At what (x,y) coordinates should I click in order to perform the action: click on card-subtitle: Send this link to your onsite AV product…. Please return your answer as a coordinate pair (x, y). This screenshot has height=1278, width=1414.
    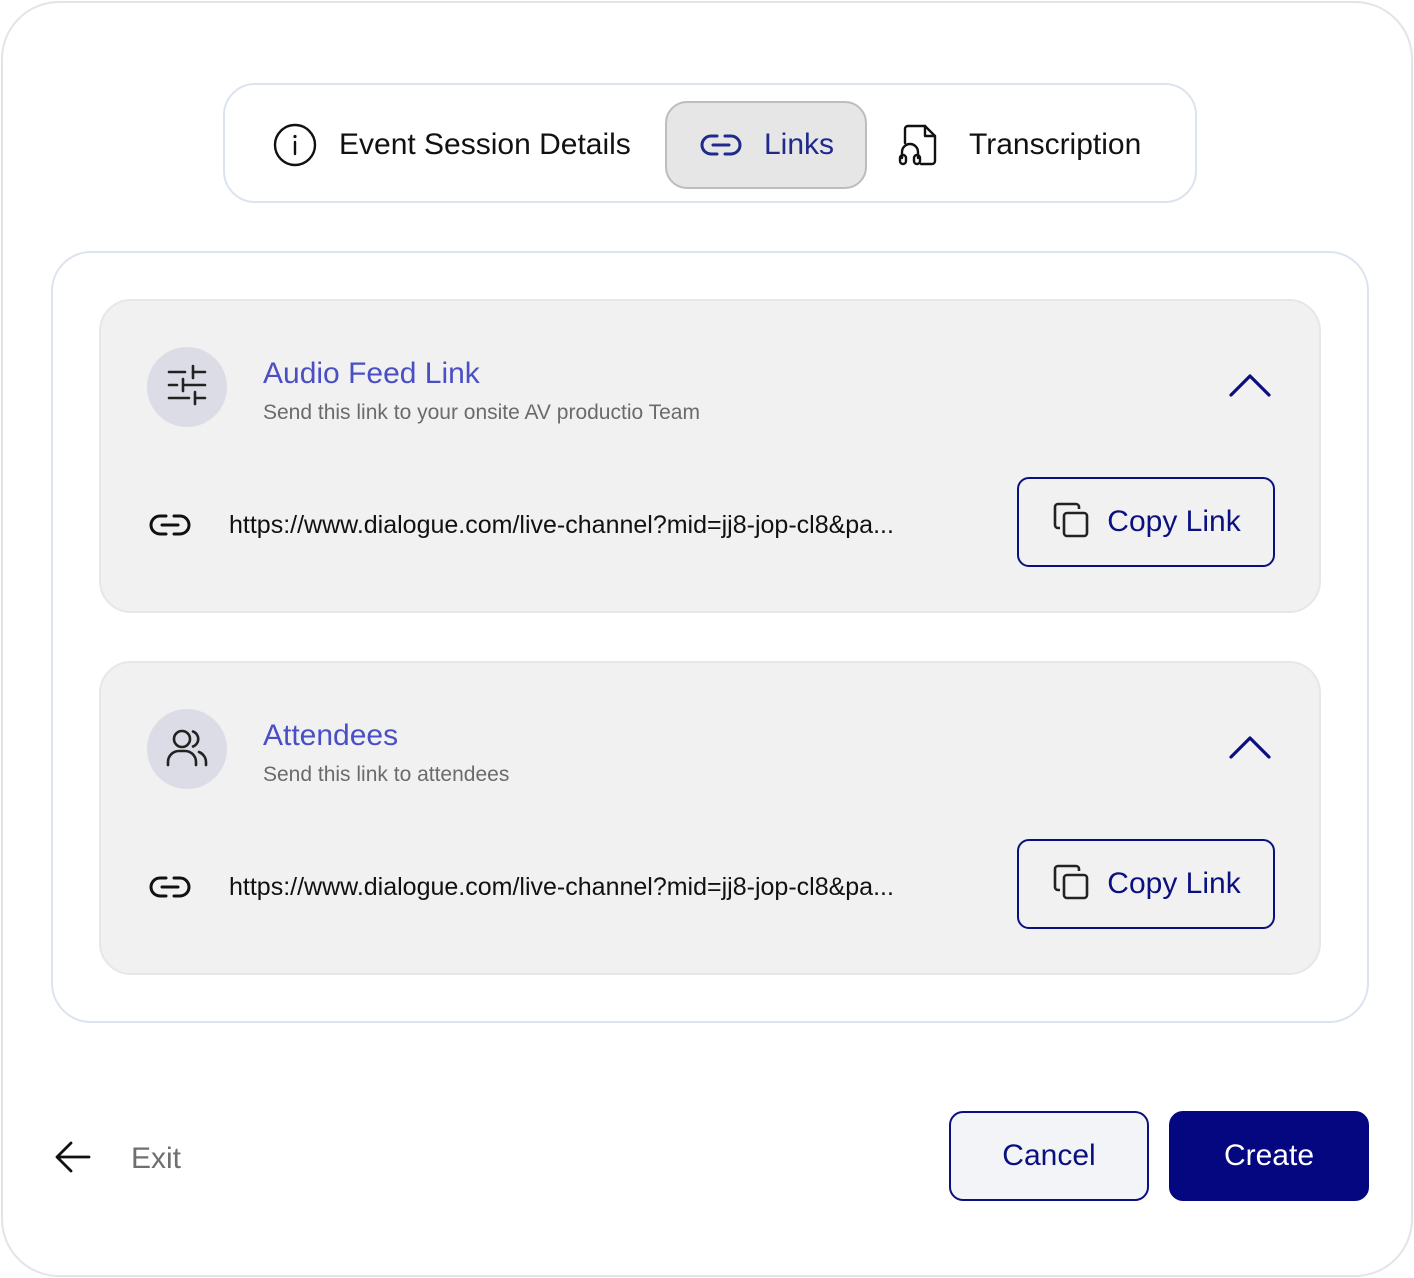
    Looking at the image, I should click on (481, 412).